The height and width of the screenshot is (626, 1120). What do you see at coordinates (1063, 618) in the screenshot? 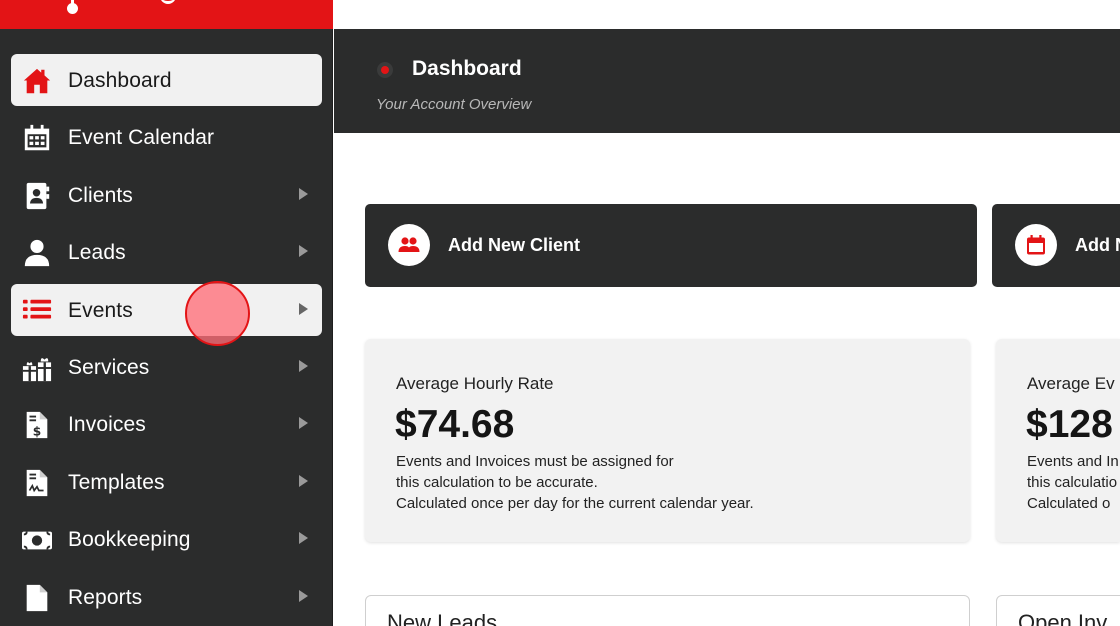
I see `panel-title: Open Inv` at bounding box center [1063, 618].